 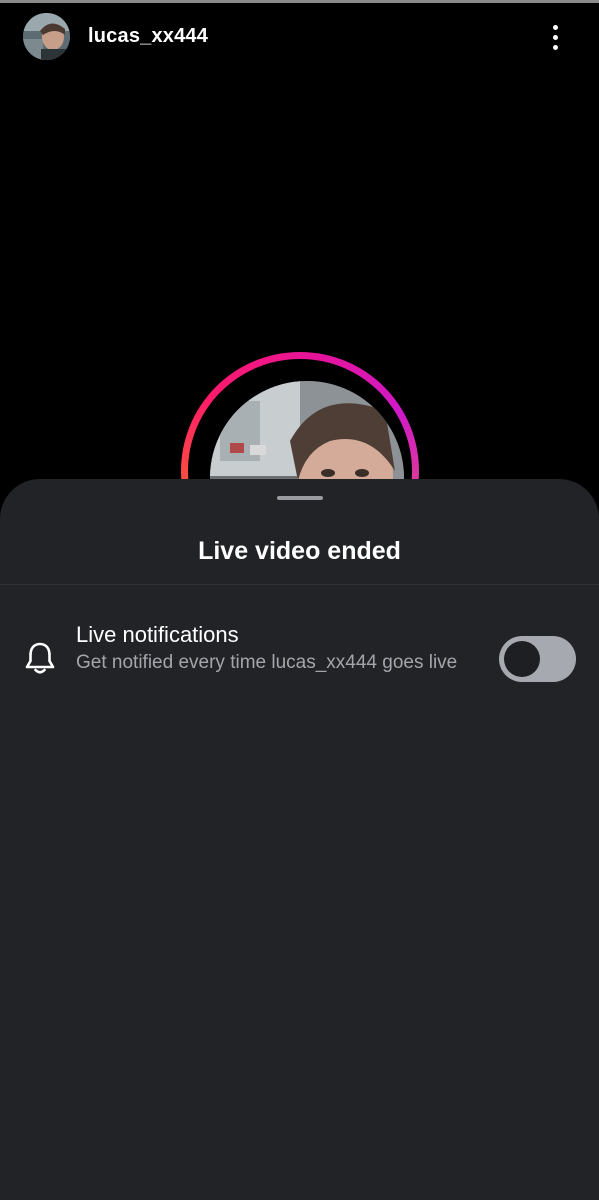 What do you see at coordinates (157, 634) in the screenshot?
I see `live-notifications-title: Live notifications` at bounding box center [157, 634].